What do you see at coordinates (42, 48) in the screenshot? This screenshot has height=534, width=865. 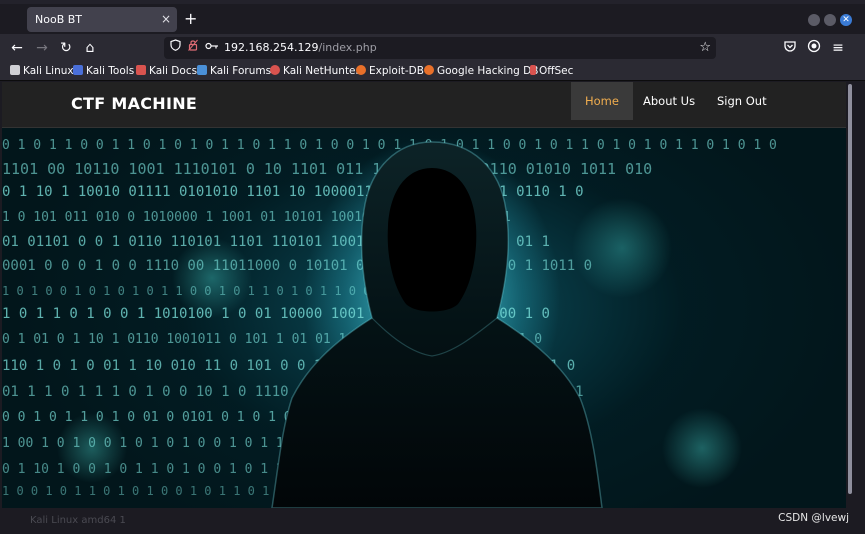 I see `forward-button: →` at bounding box center [42, 48].